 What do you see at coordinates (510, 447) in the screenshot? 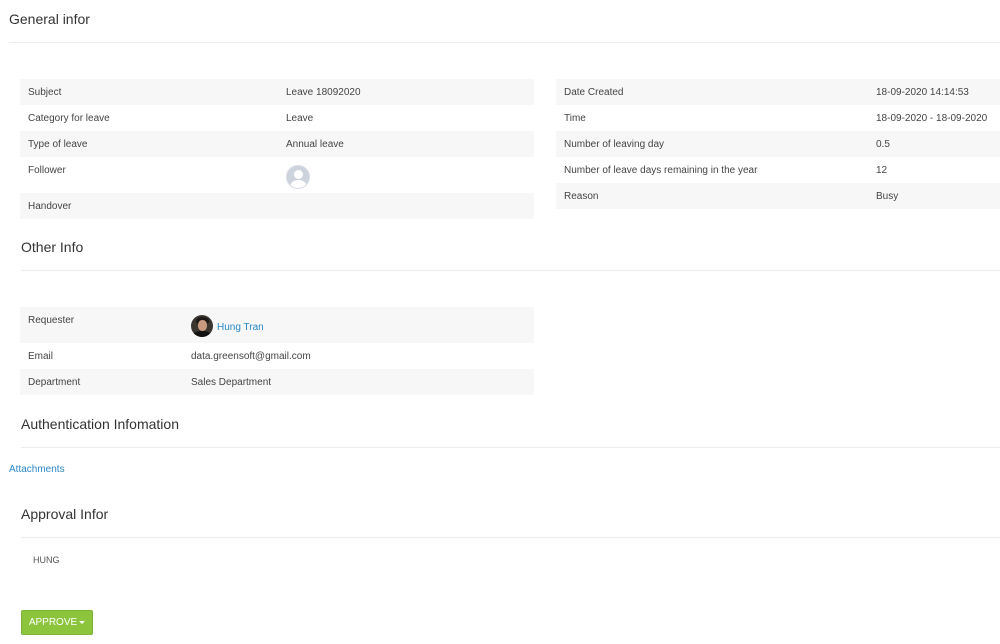
I see `authentication-info-divider` at bounding box center [510, 447].